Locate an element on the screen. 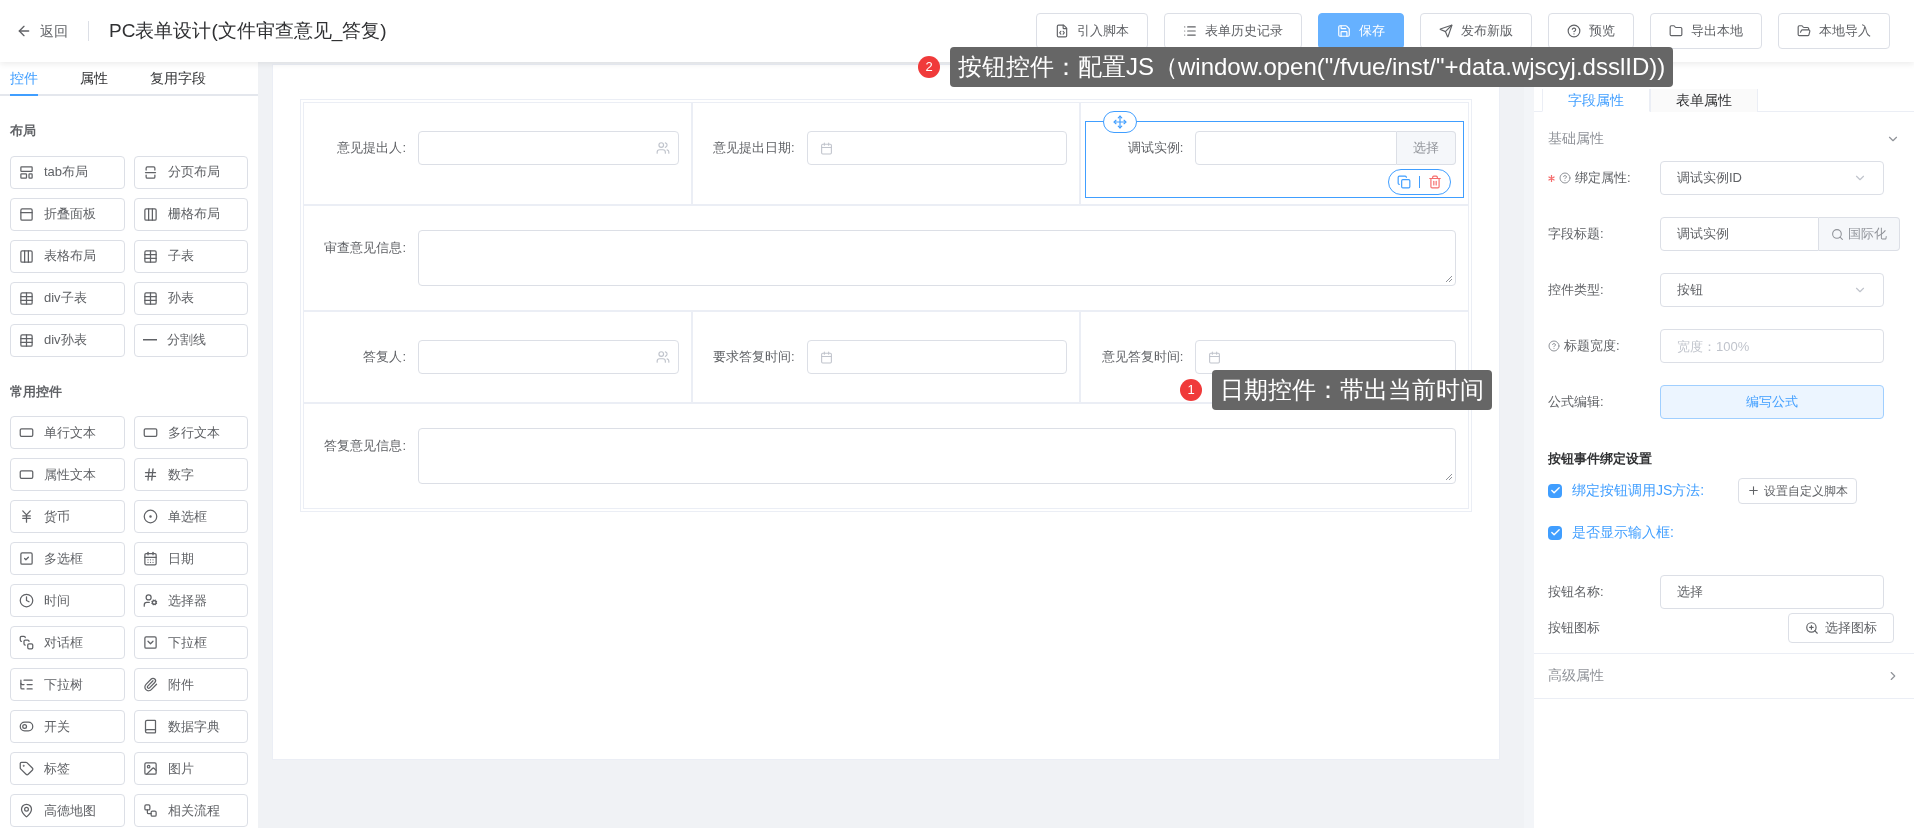 This screenshot has width=1914, height=828. move-handle is located at coordinates (1120, 122).